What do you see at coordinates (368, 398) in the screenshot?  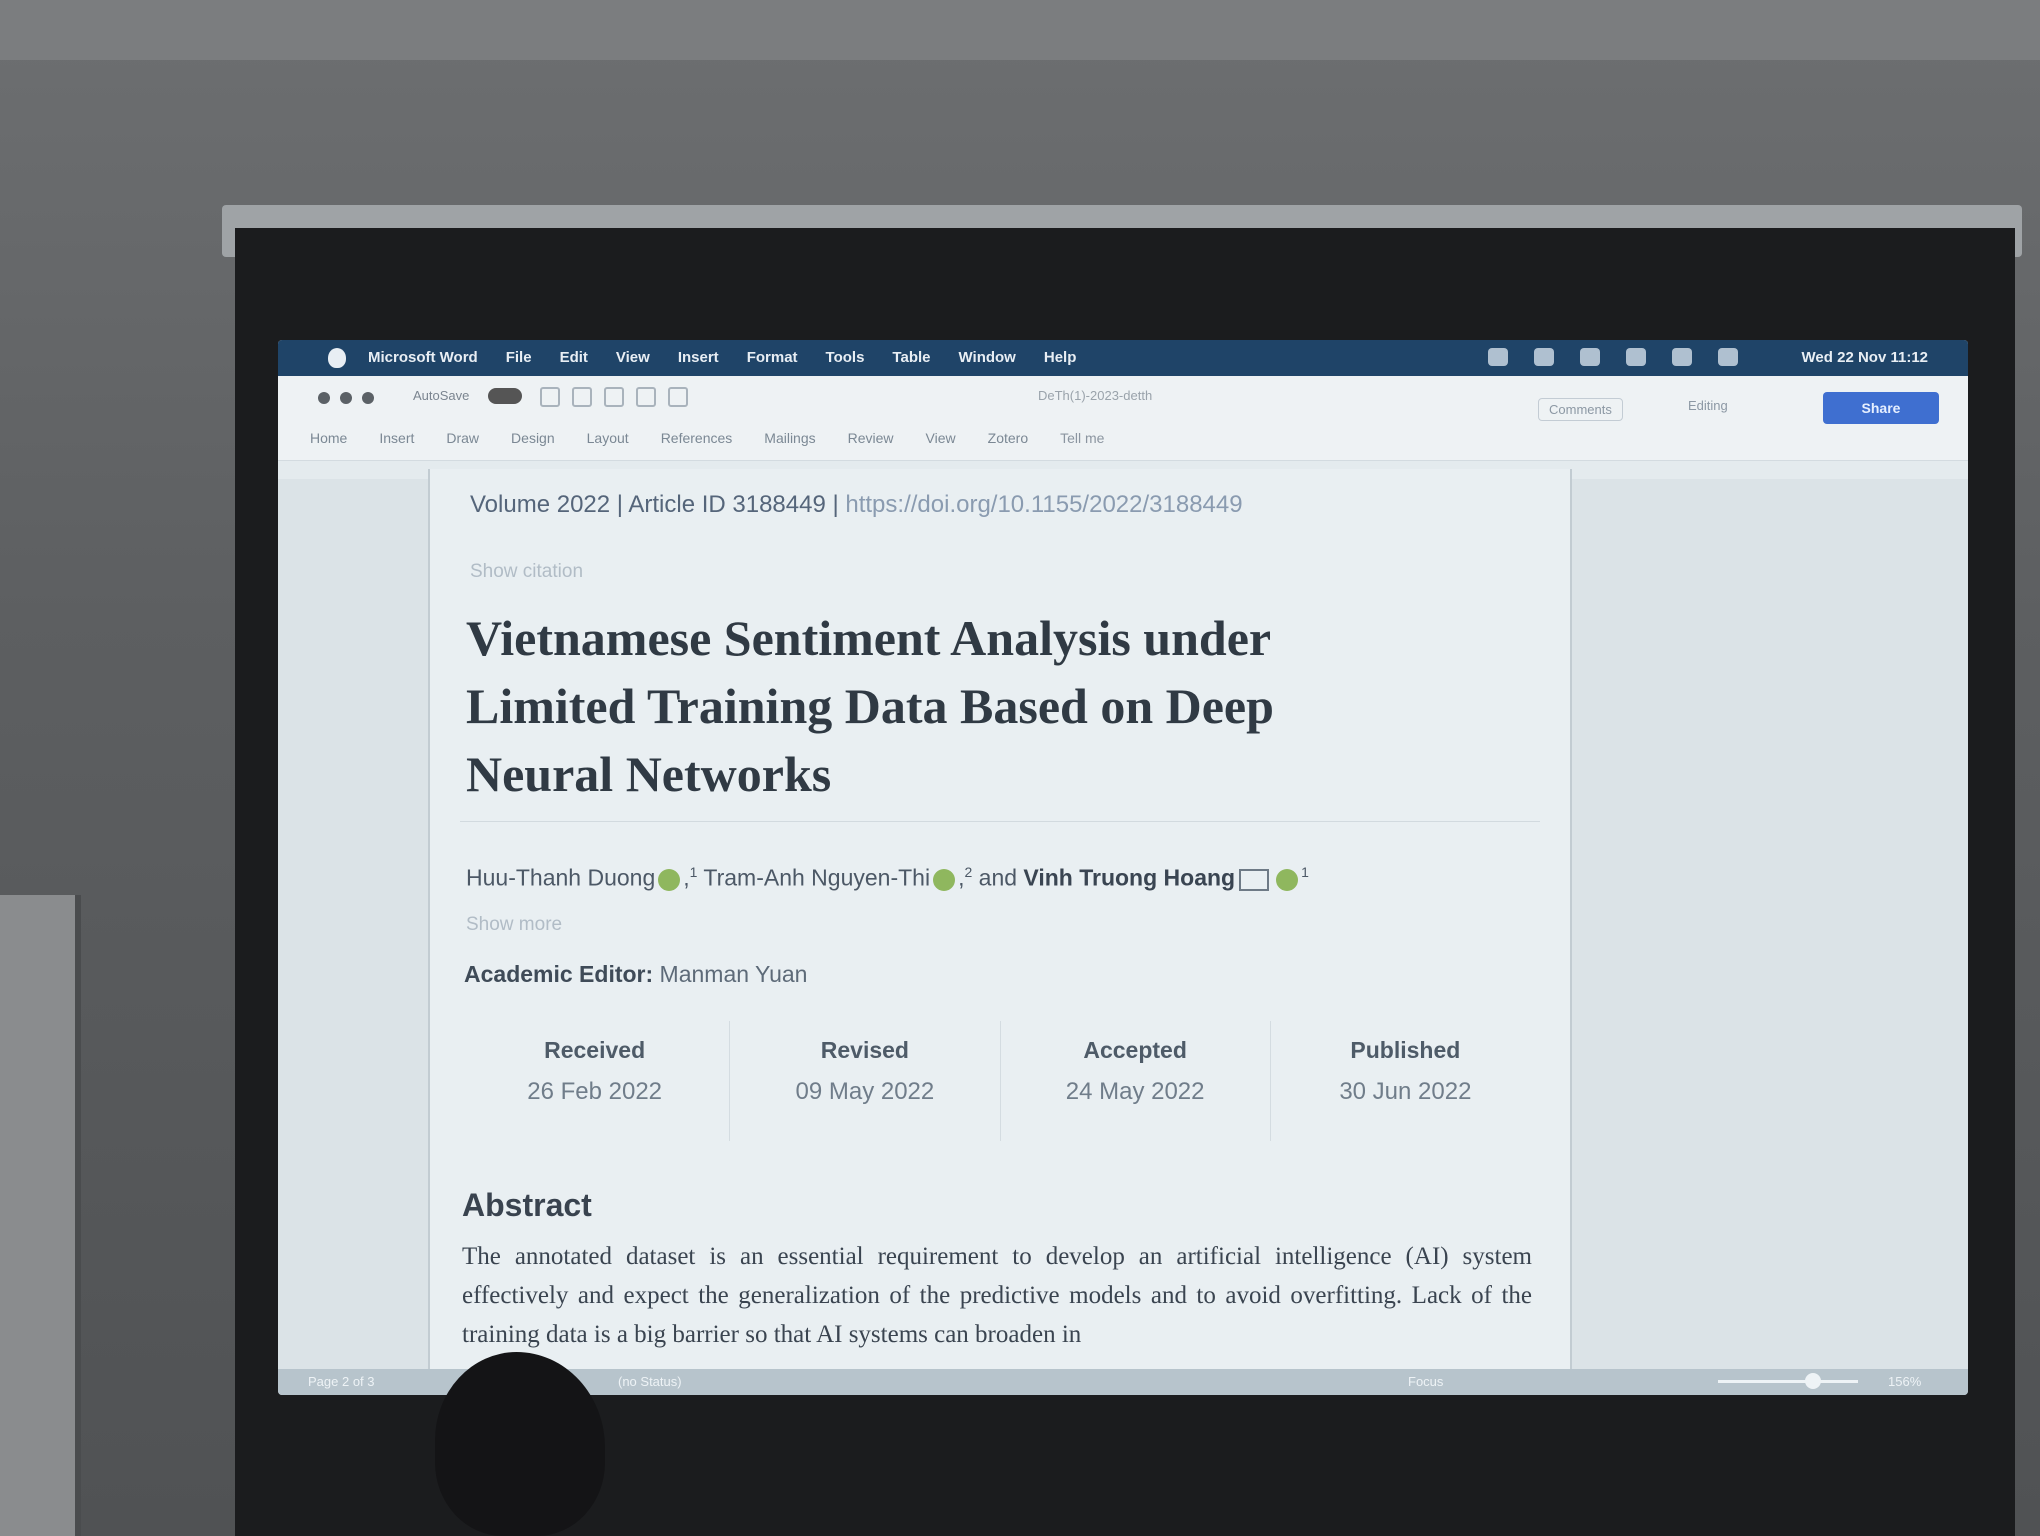 I see `zoom-window-icon` at bounding box center [368, 398].